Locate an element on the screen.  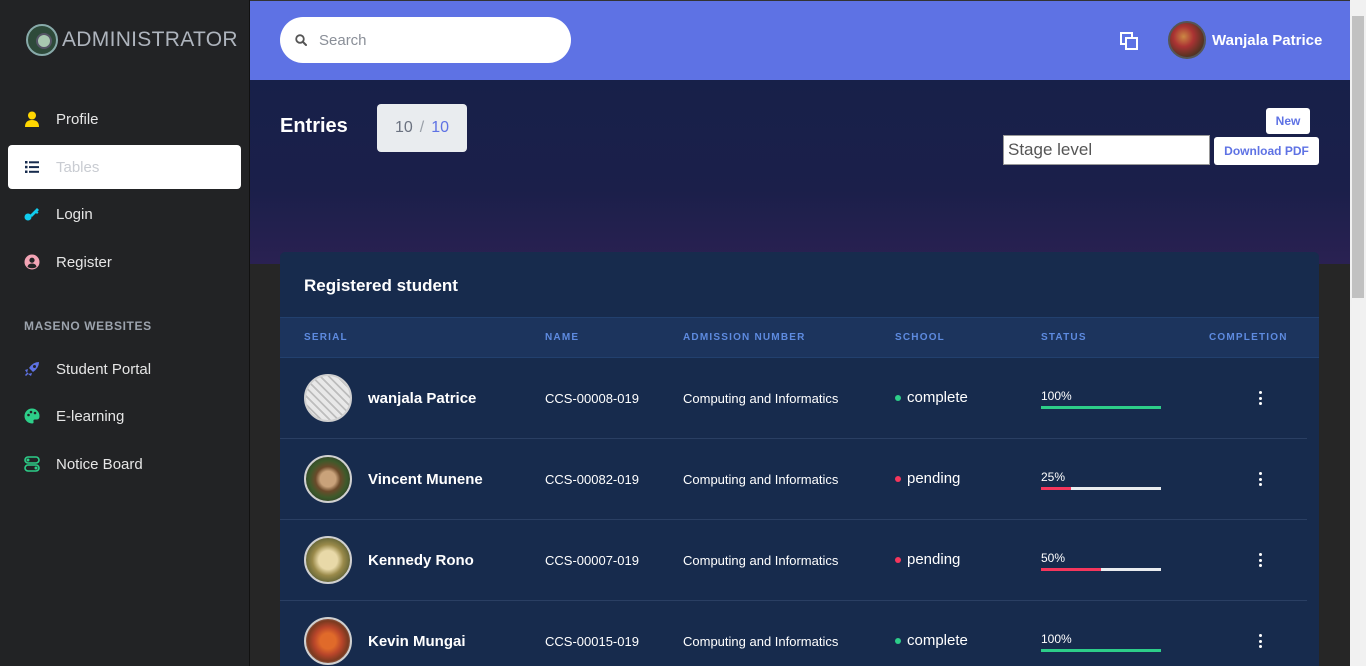
sidebar-item-profile: Profile is located at coordinates (124, 119).